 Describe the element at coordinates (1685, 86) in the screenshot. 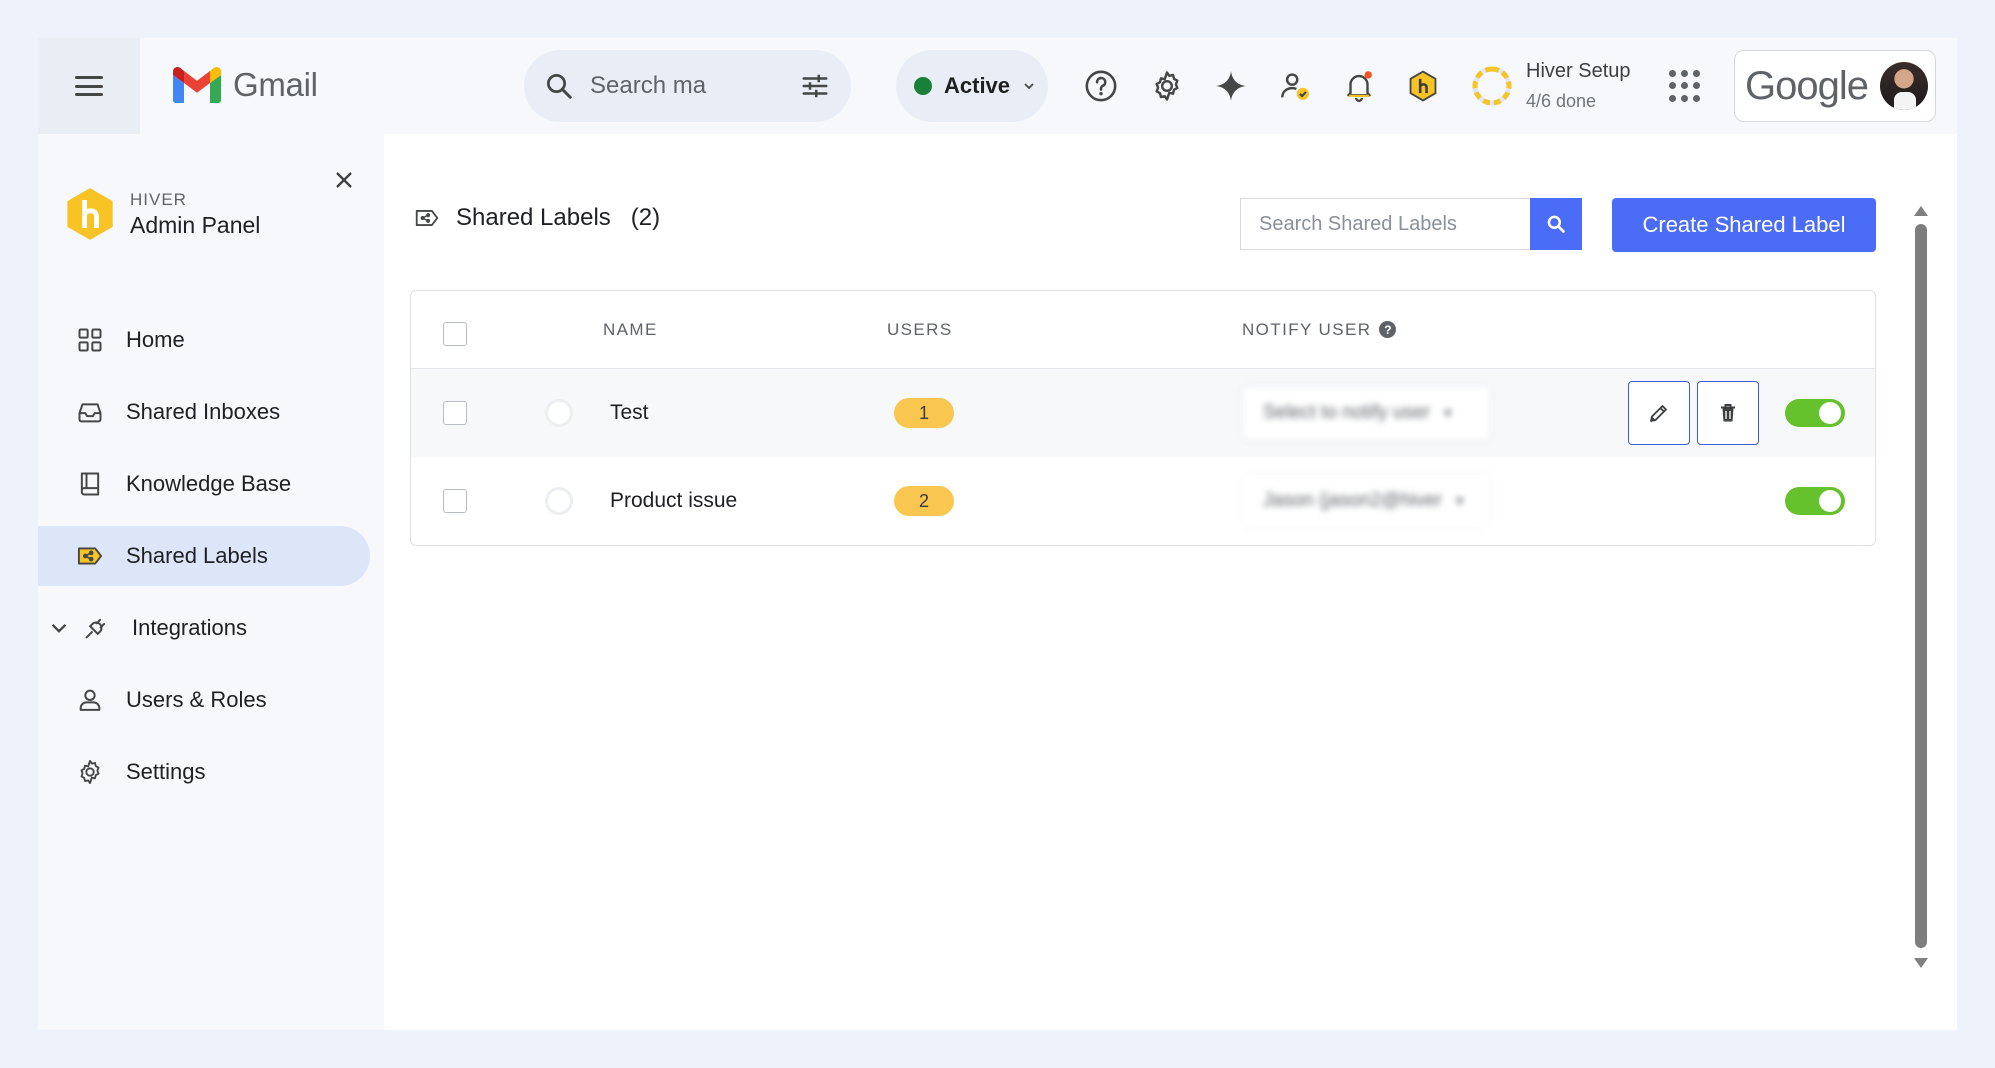

I see `google-apps-icon` at that location.